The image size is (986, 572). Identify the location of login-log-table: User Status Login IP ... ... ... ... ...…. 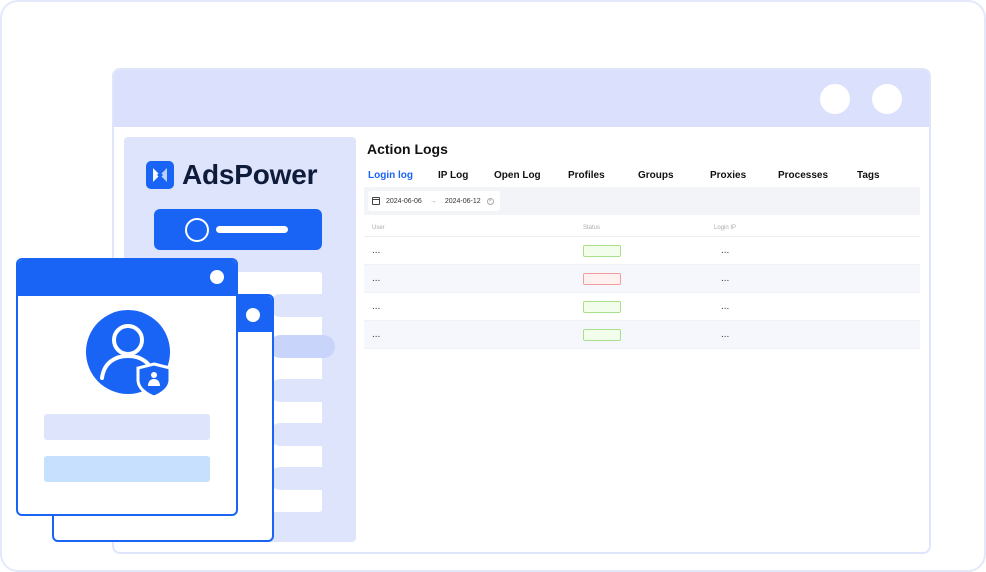
(642, 284).